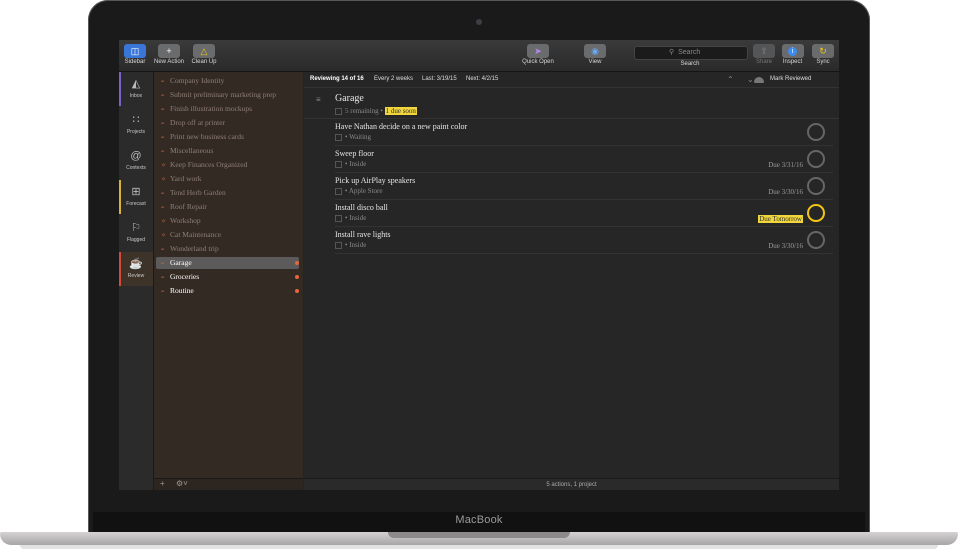  Describe the element at coordinates (197, 80) in the screenshot. I see `sidebar-item-label: Company Identity` at that location.